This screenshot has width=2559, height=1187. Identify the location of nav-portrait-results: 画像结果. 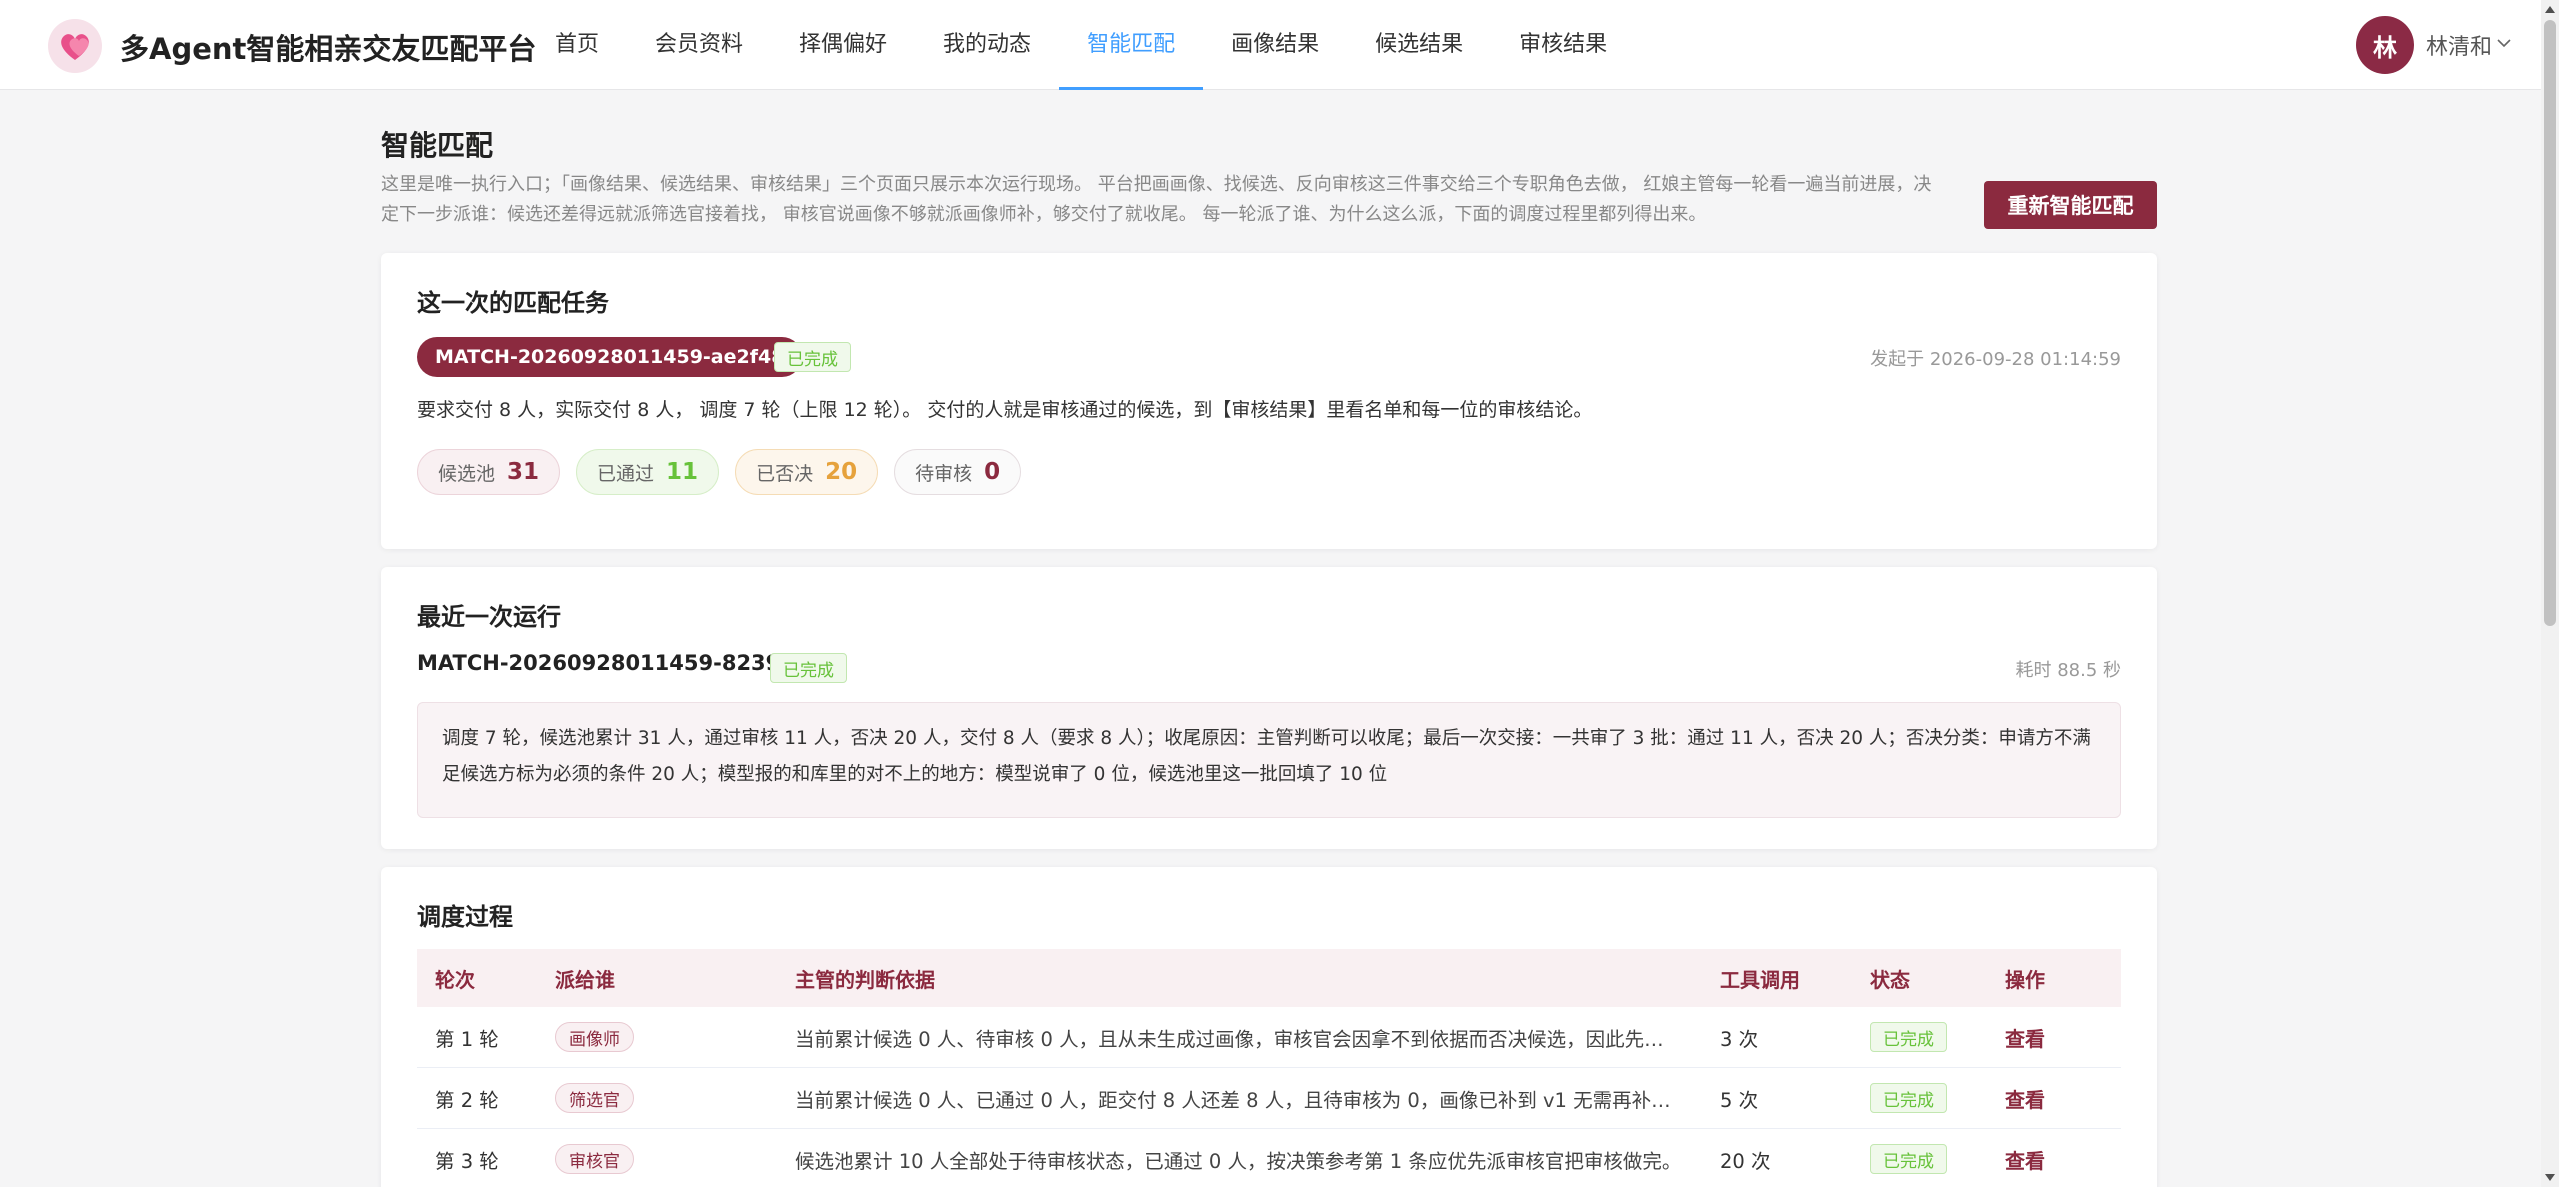
(1275, 45).